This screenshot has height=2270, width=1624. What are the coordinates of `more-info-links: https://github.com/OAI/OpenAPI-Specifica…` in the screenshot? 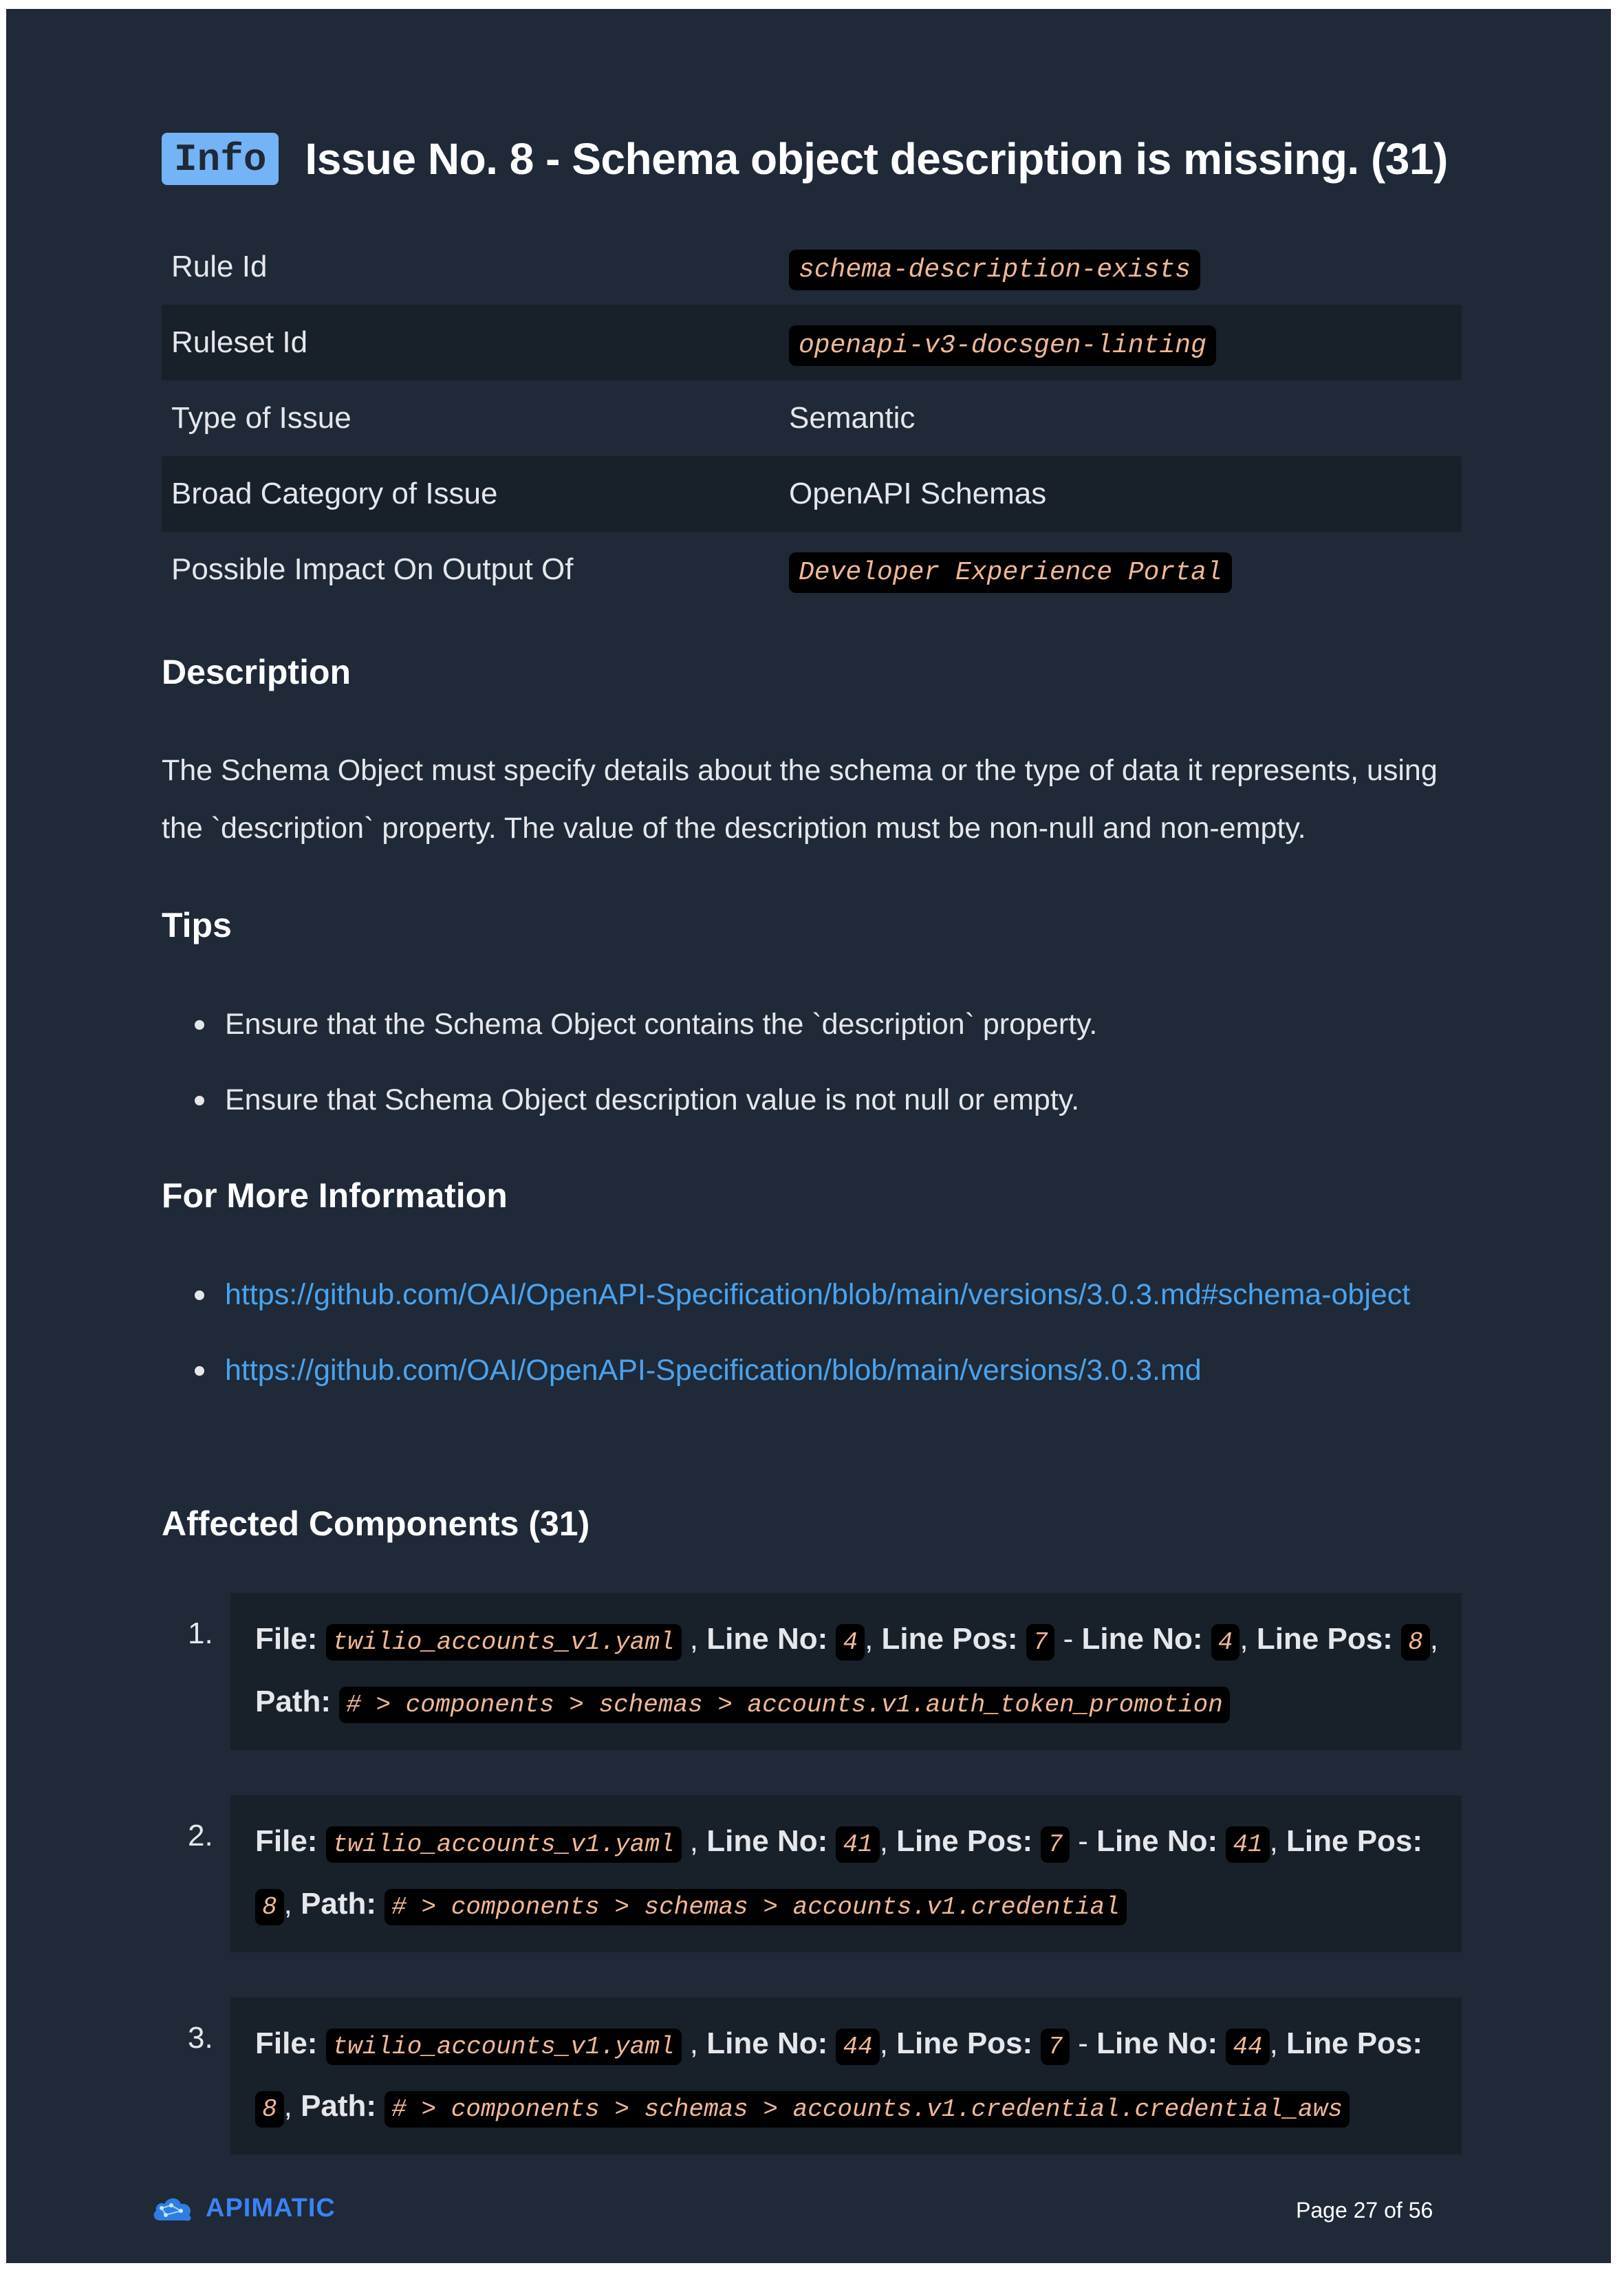 It's located at (812, 1341).